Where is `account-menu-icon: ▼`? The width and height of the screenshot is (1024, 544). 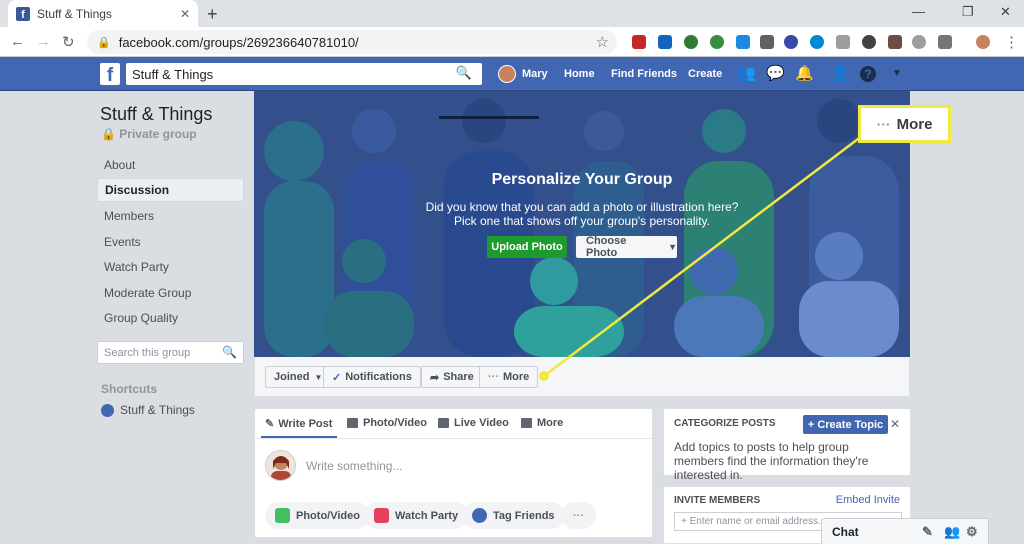 account-menu-icon: ▼ is located at coordinates (897, 74).